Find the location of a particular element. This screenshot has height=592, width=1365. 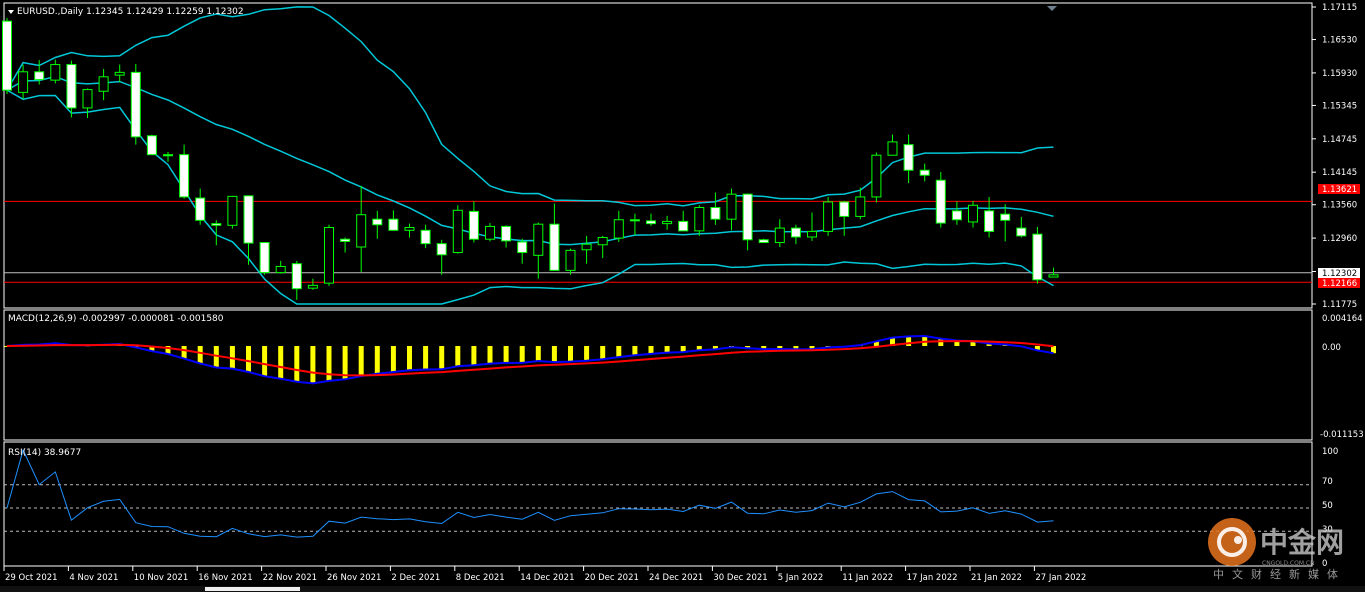

date-axis-label: 21 Jan 2022 is located at coordinates (996, 578).